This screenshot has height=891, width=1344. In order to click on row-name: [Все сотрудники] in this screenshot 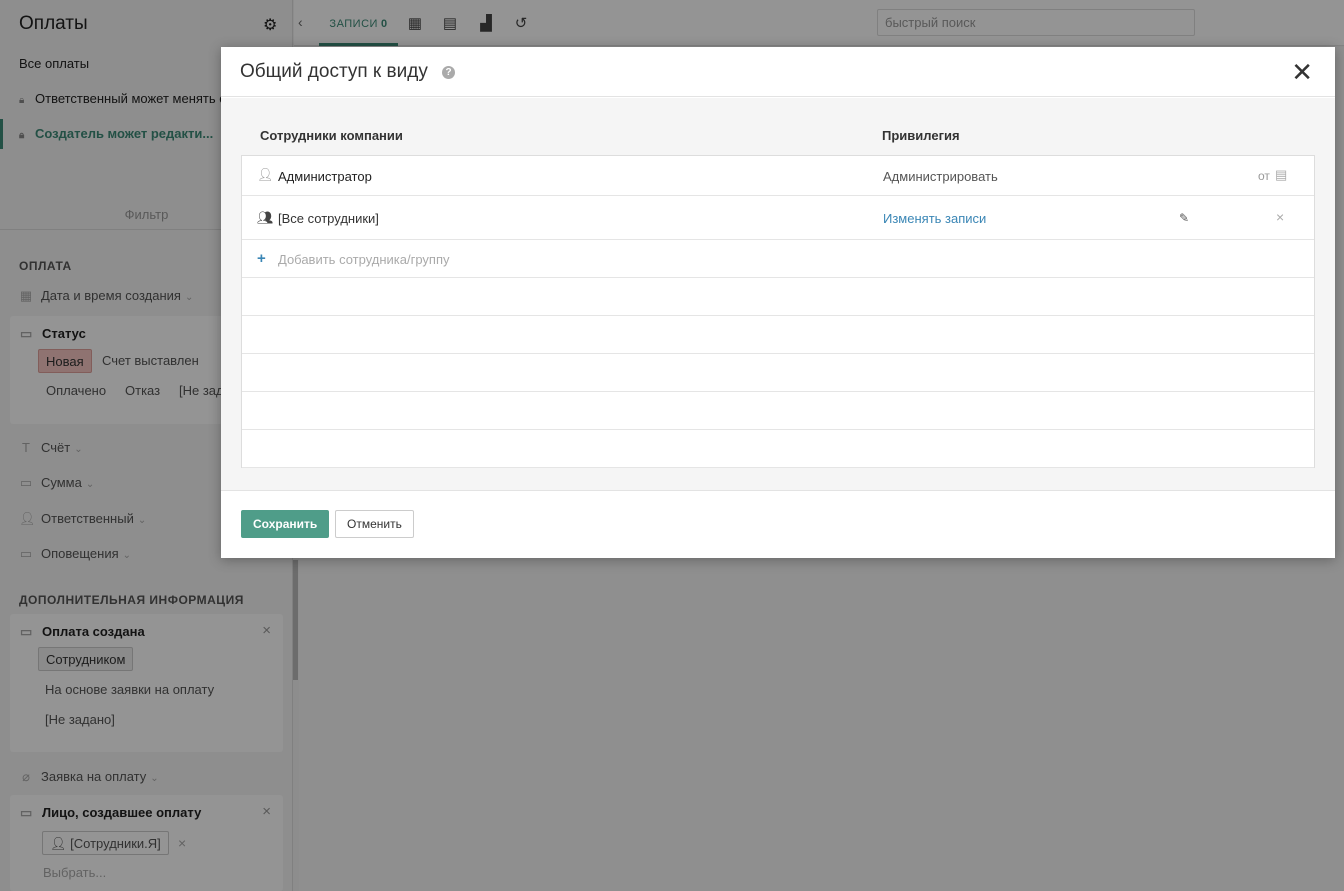, I will do `click(328, 218)`.